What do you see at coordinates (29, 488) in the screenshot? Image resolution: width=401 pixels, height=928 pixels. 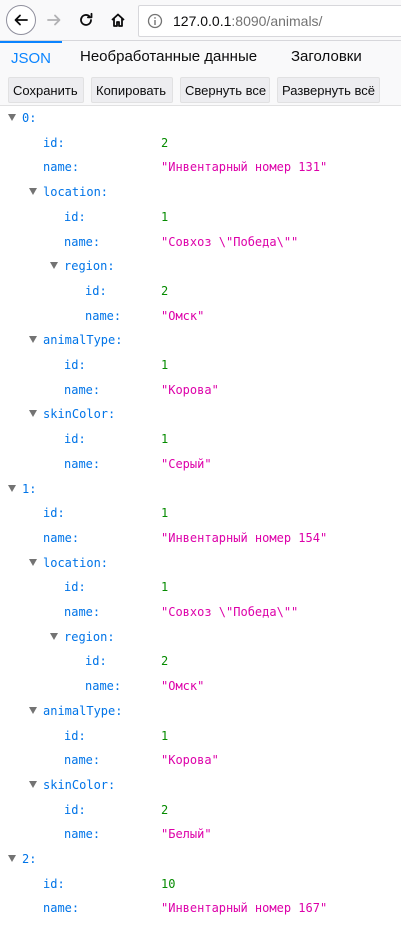 I see `json-key: 1:` at bounding box center [29, 488].